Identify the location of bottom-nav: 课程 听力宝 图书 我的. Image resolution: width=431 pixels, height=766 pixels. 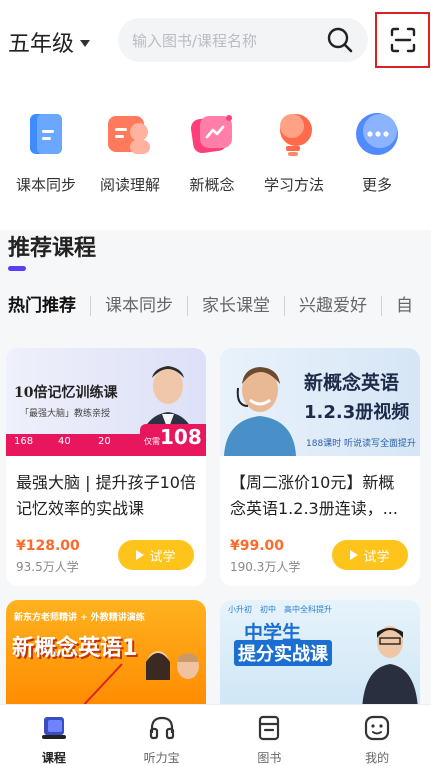
(215, 735).